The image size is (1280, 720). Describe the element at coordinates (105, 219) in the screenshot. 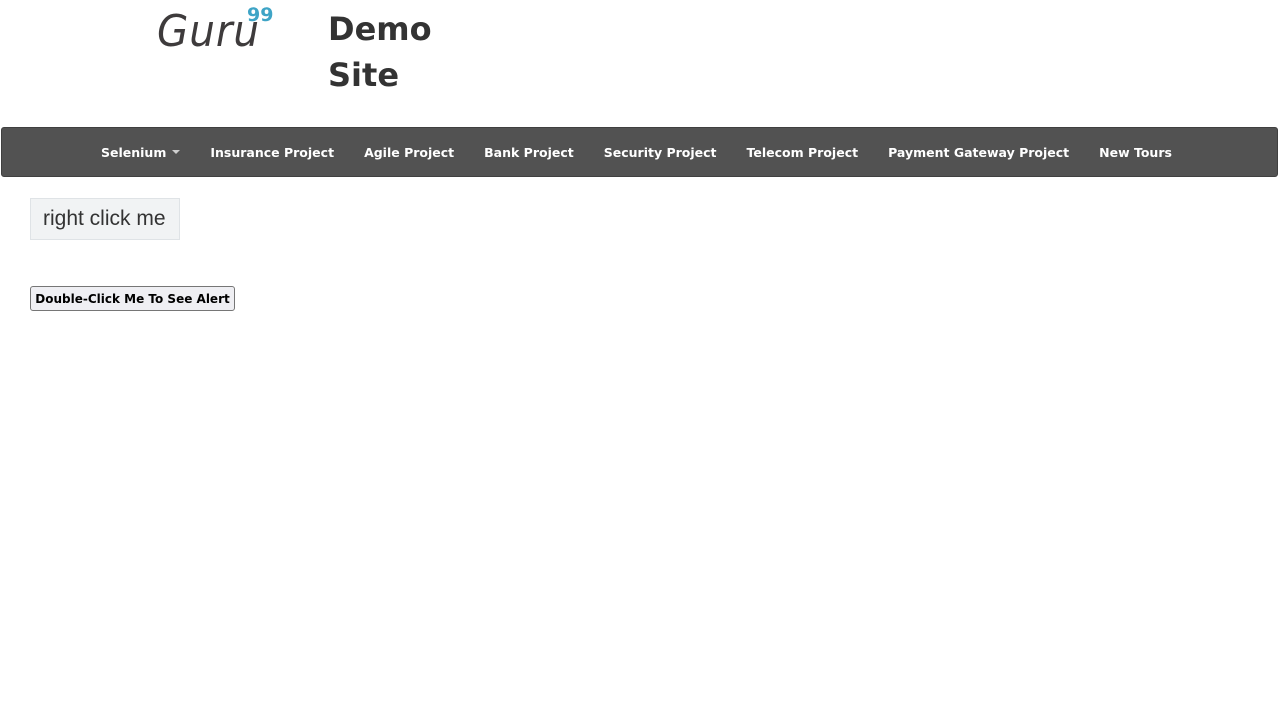

I see `right-click-me-box: right click me` at that location.